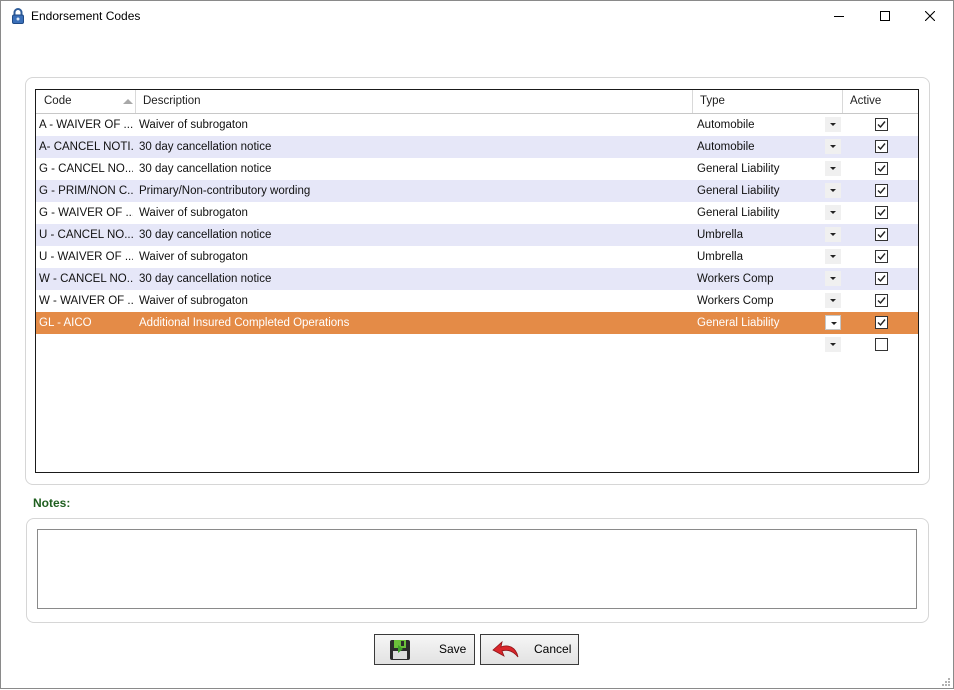 The height and width of the screenshot is (690, 954). I want to click on grid-header: Code Description Type Active, so click(477, 102).